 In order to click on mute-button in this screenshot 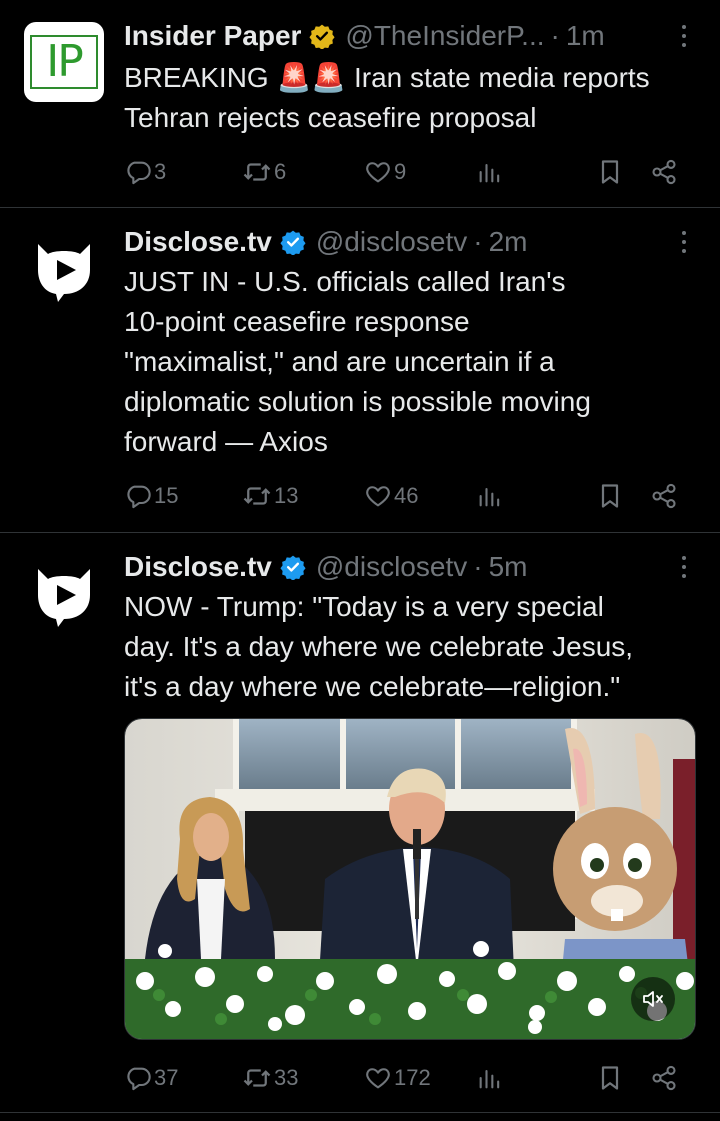, I will do `click(653, 999)`.